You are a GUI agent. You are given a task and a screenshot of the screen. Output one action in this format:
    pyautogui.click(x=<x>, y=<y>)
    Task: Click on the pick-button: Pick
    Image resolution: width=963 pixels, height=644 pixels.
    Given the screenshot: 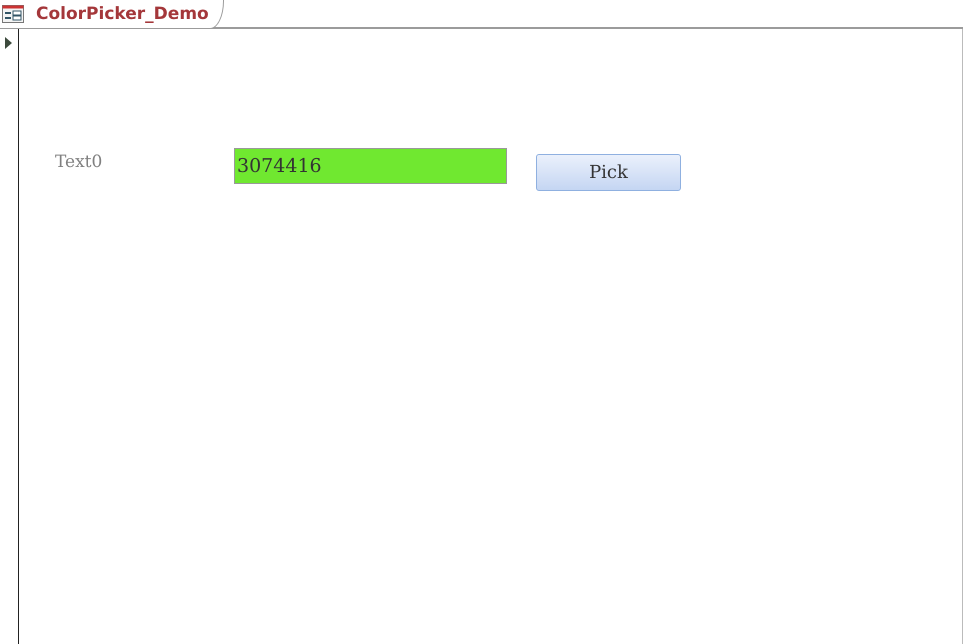 What is the action you would take?
    pyautogui.click(x=608, y=172)
    